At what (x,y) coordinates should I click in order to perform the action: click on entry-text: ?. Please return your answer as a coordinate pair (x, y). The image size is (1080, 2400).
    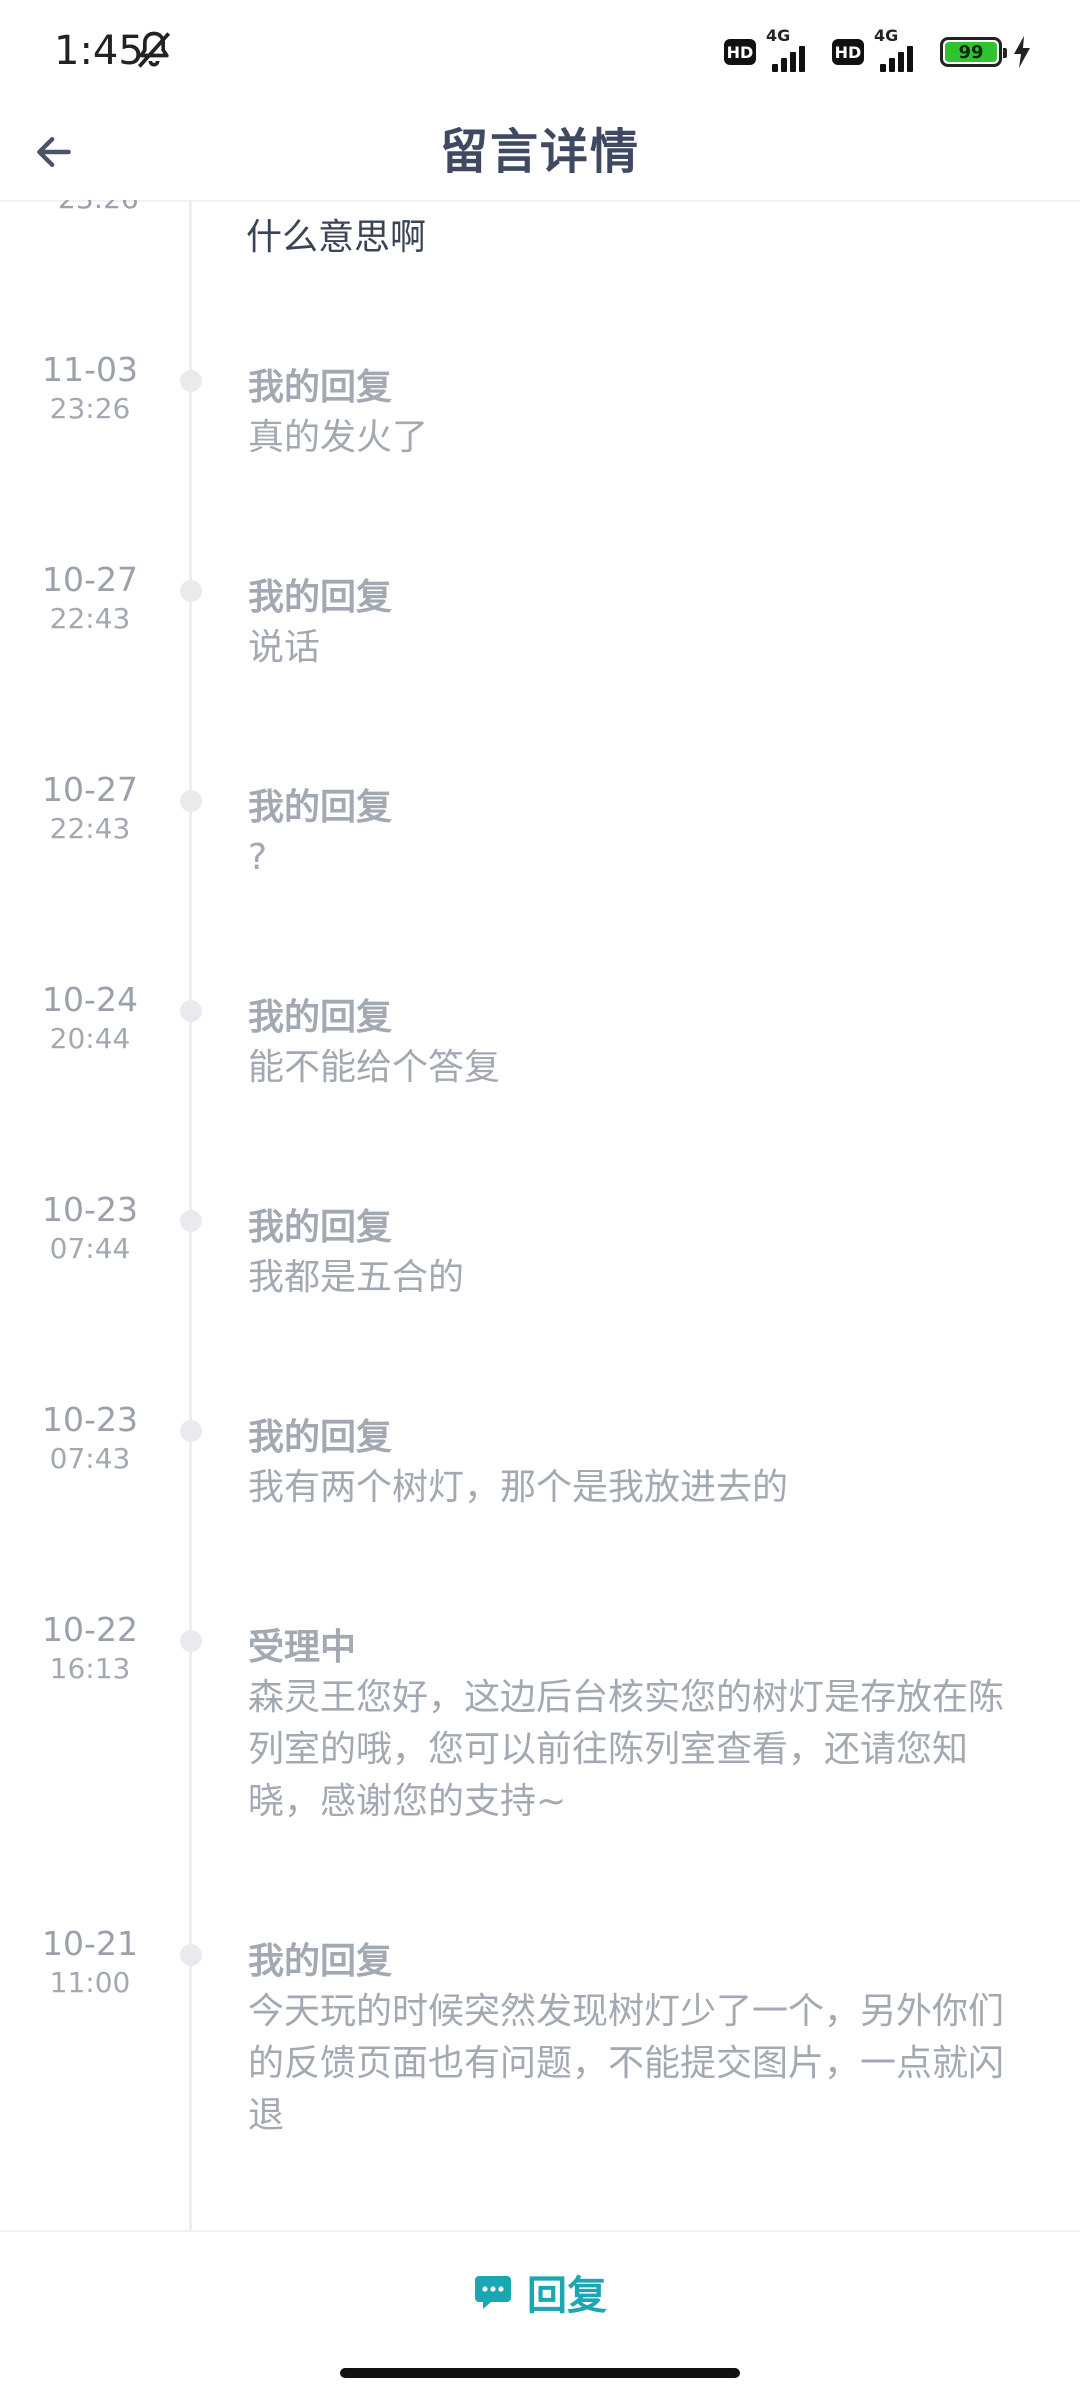
    Looking at the image, I should click on (258, 857).